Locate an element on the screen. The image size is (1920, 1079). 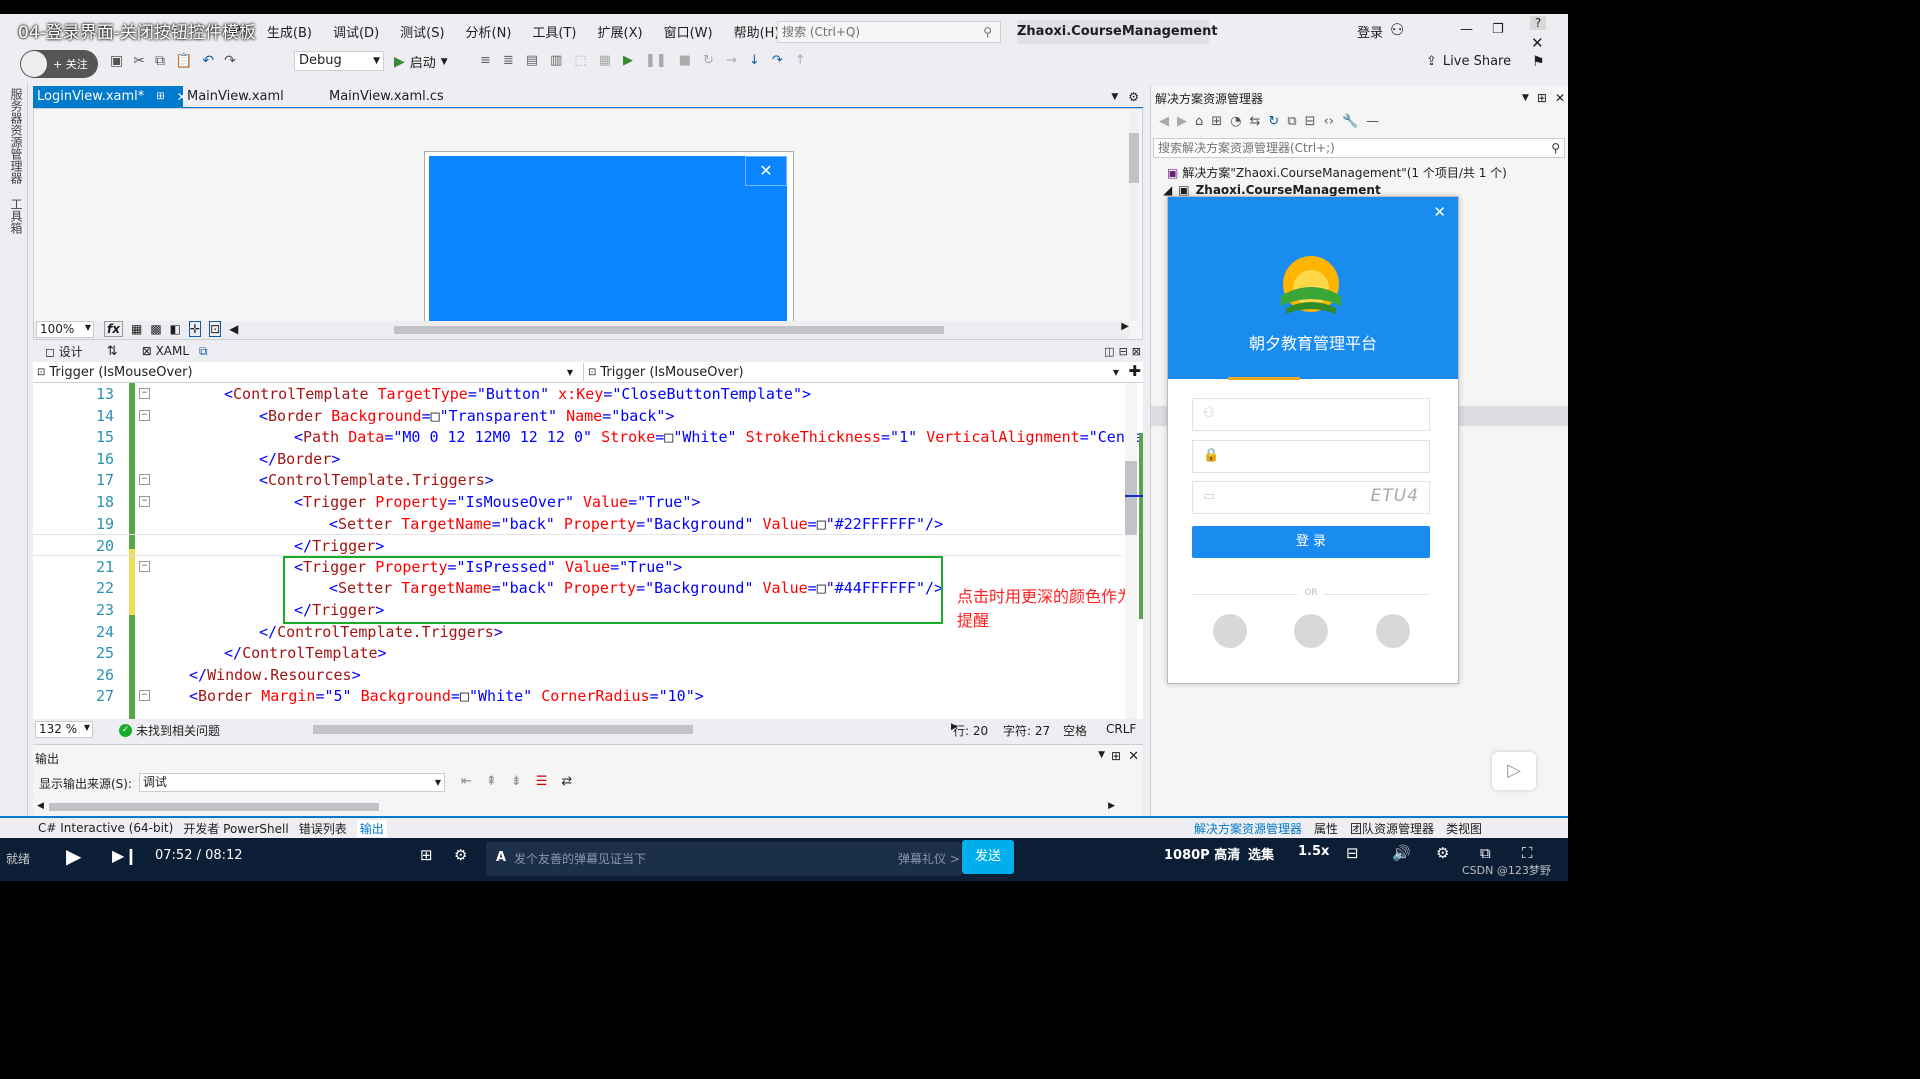
qq-login-icon is located at coordinates (1230, 631).